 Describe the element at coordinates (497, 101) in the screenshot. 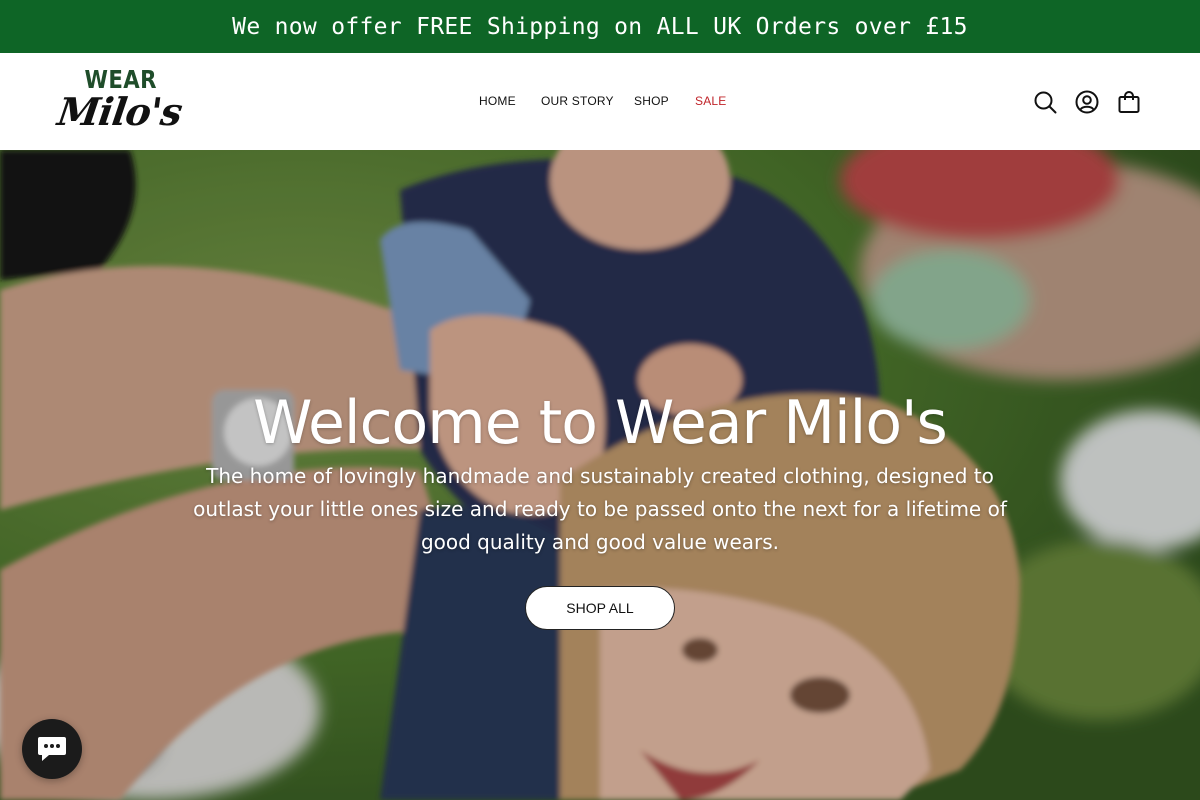

I see `nav-home: HOME` at that location.